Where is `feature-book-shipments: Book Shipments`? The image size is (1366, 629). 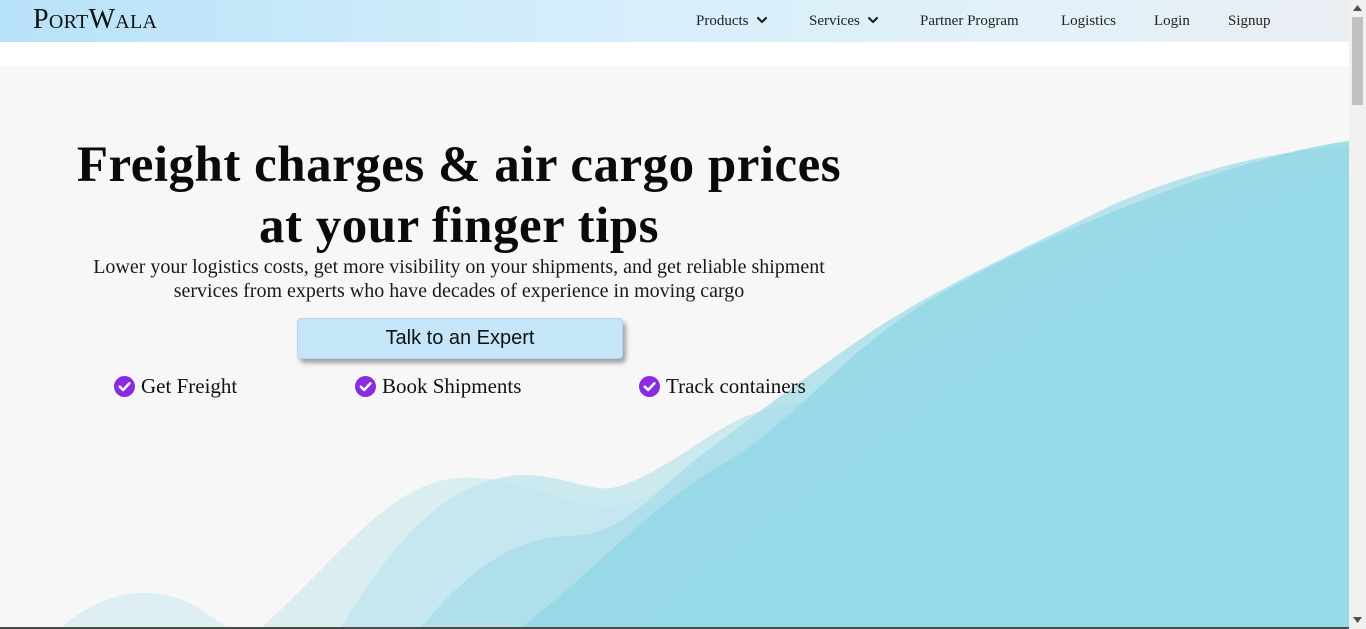 feature-book-shipments: Book Shipments is located at coordinates (438, 386).